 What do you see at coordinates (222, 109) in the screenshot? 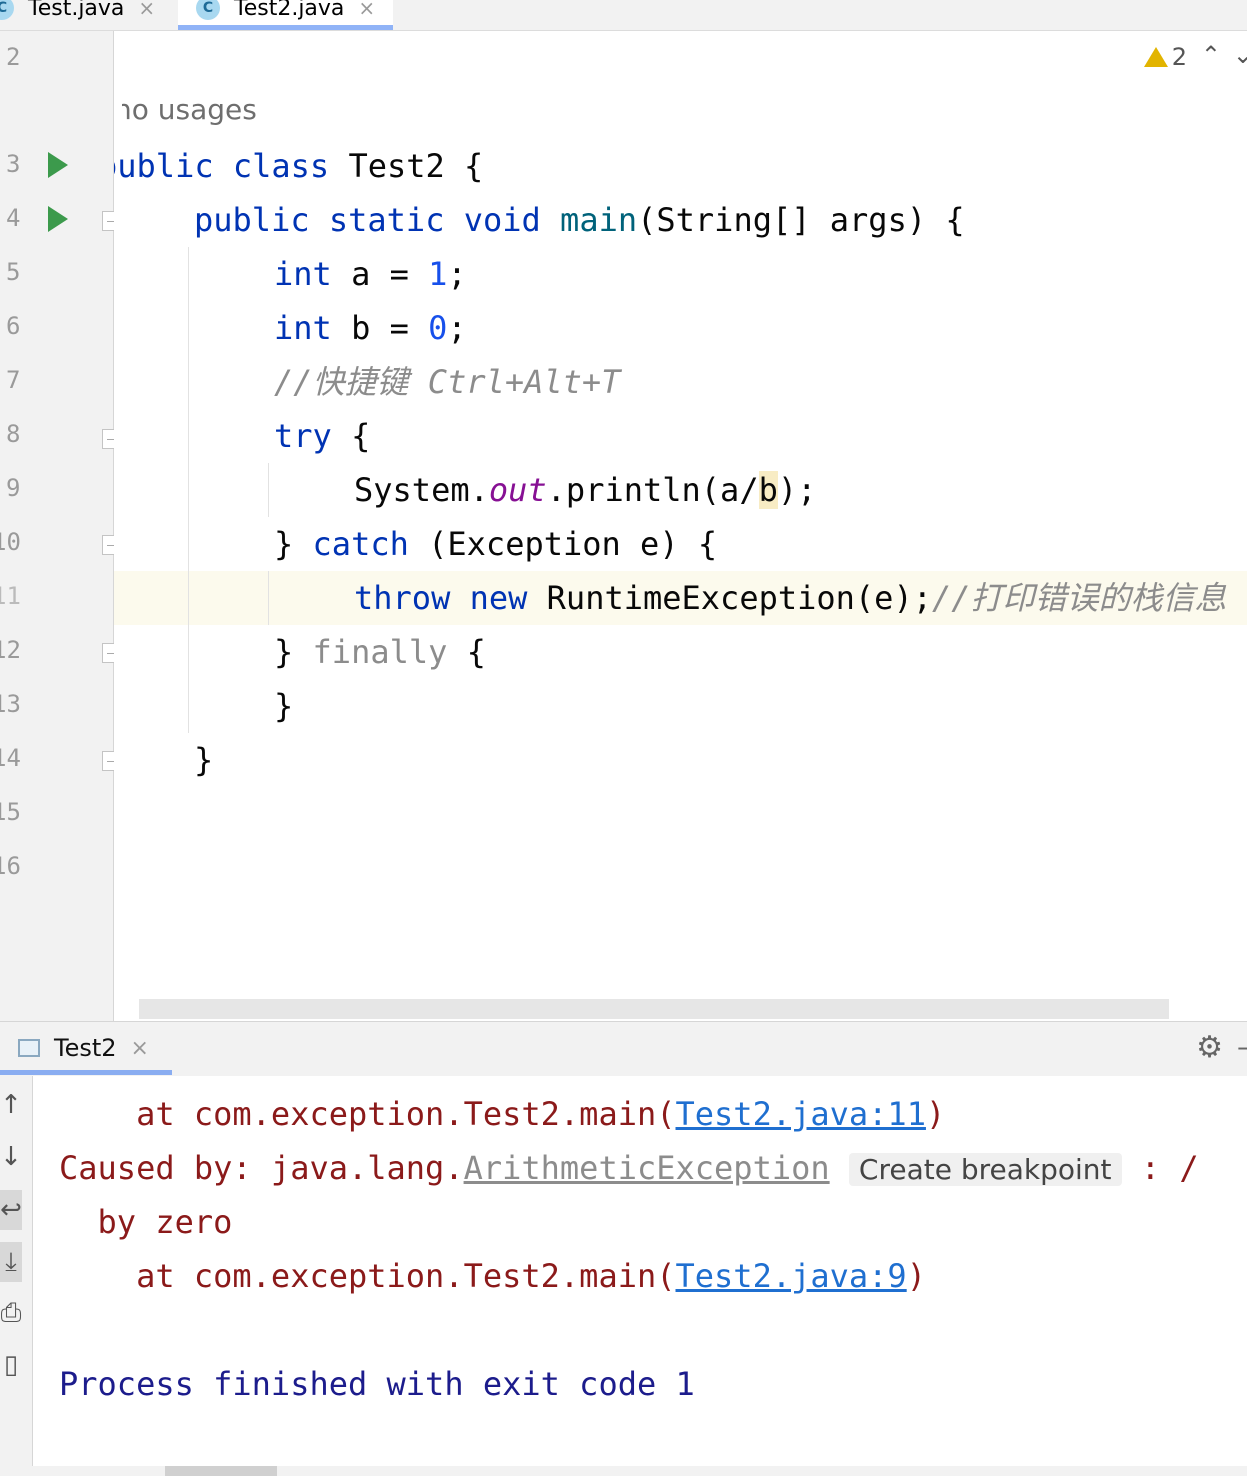
I see `usages-hint: no usages` at bounding box center [222, 109].